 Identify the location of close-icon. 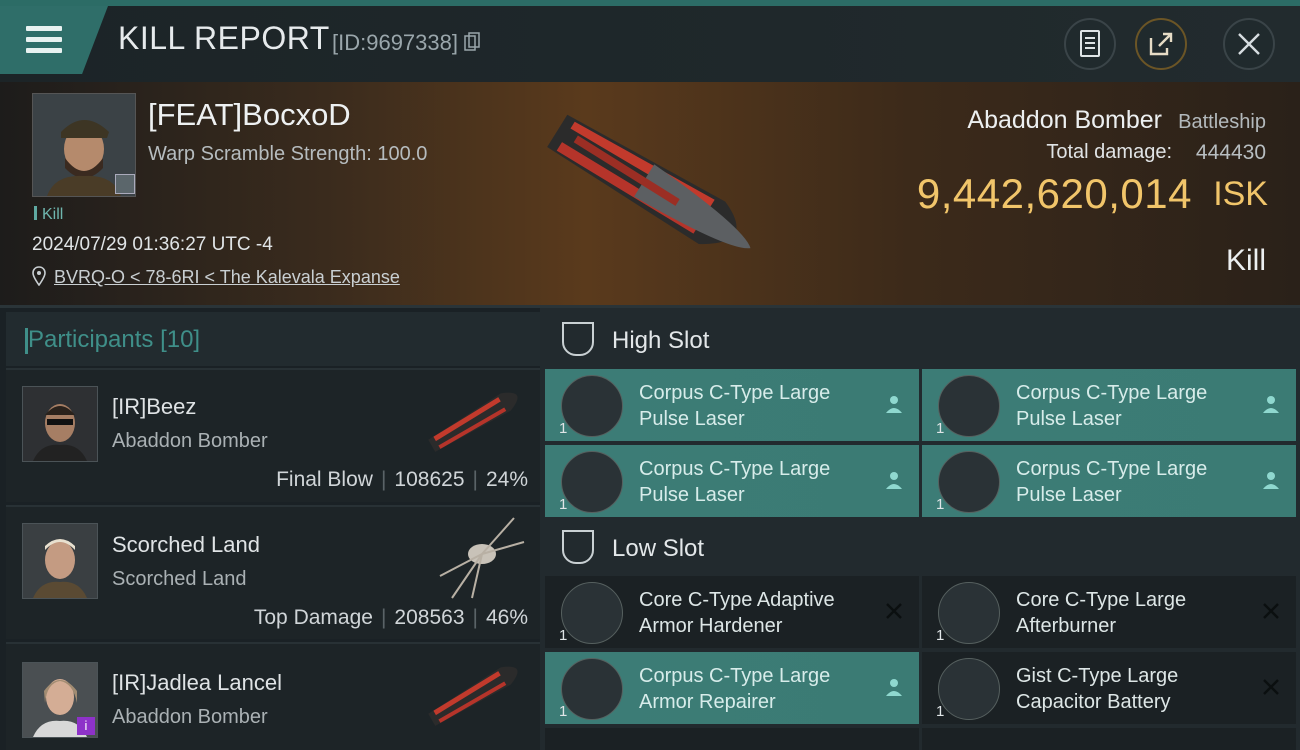
(1249, 44).